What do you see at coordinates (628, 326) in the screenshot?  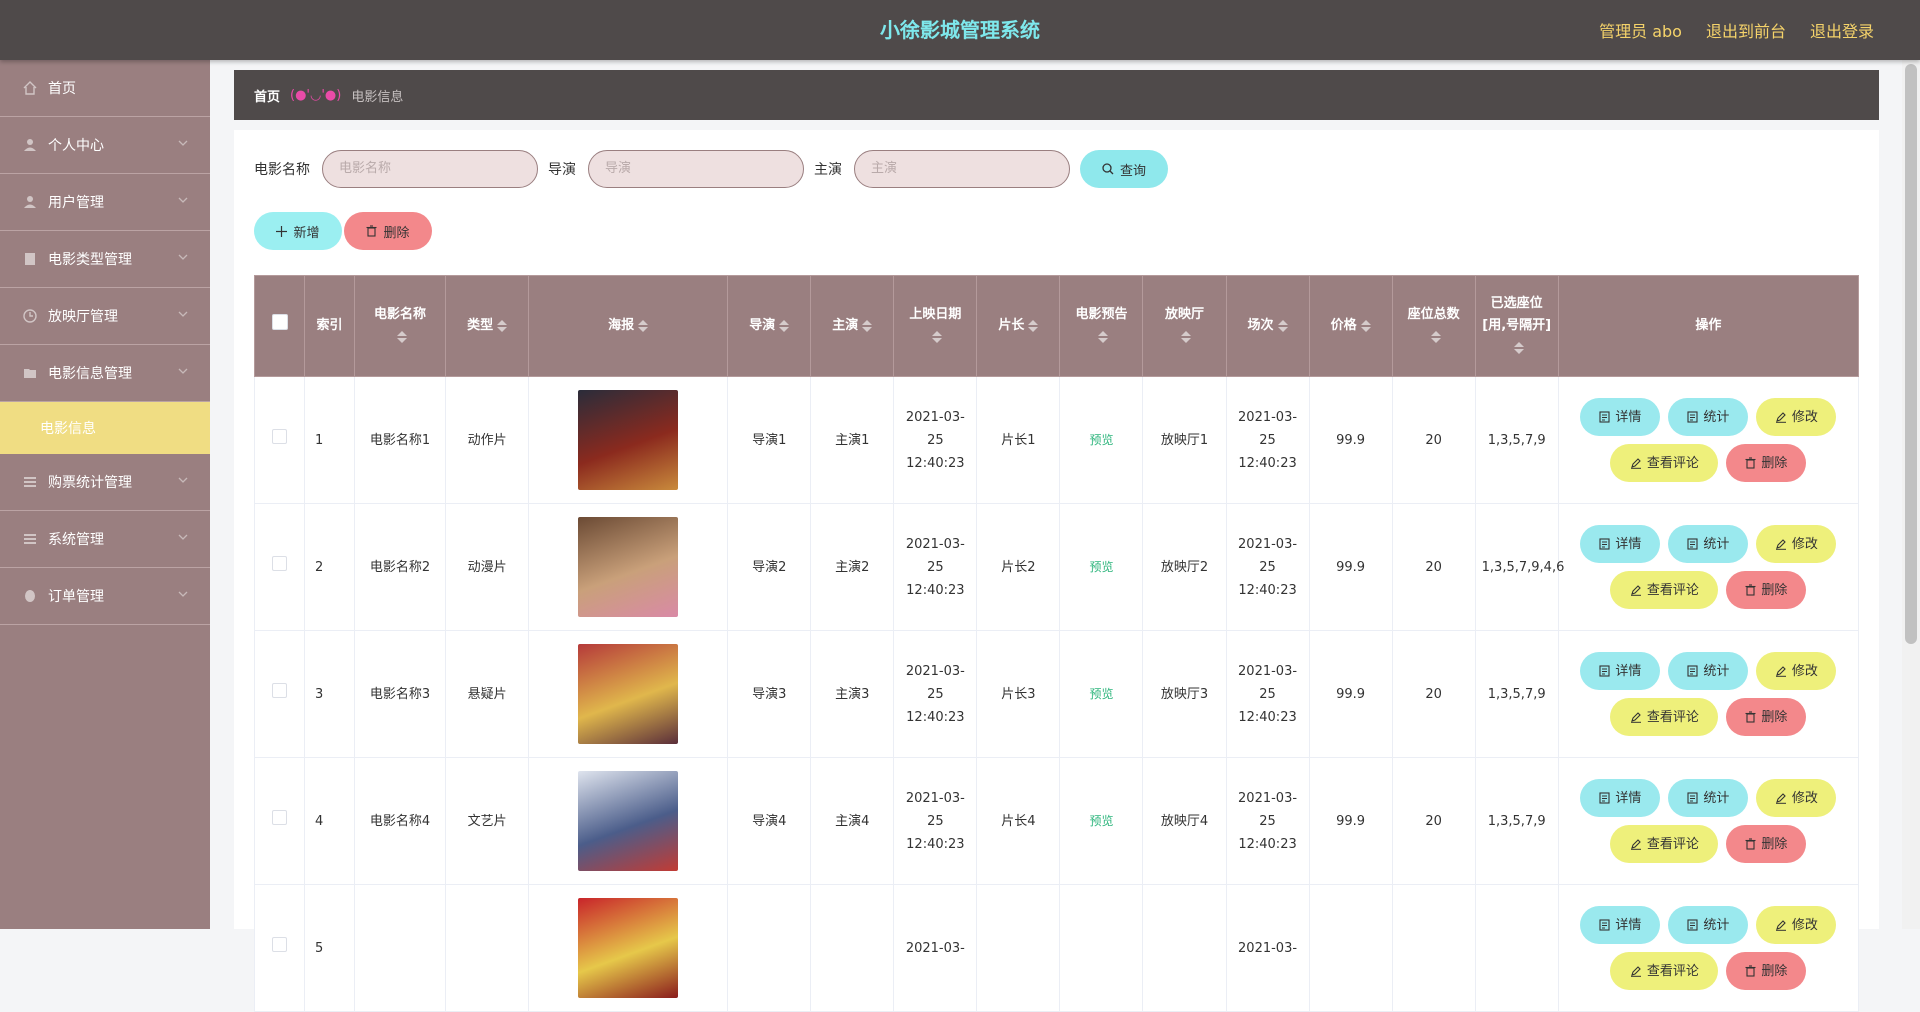 I see `header-poster: 海报` at bounding box center [628, 326].